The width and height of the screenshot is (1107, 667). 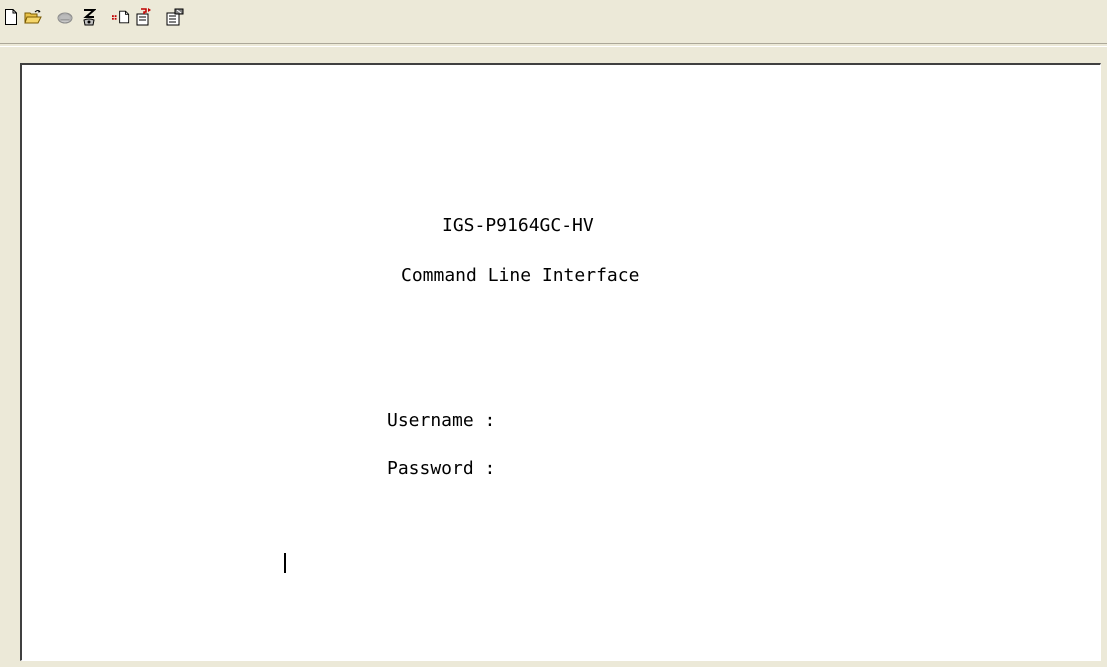 What do you see at coordinates (65, 17) in the screenshot?
I see `disconnect-icon` at bounding box center [65, 17].